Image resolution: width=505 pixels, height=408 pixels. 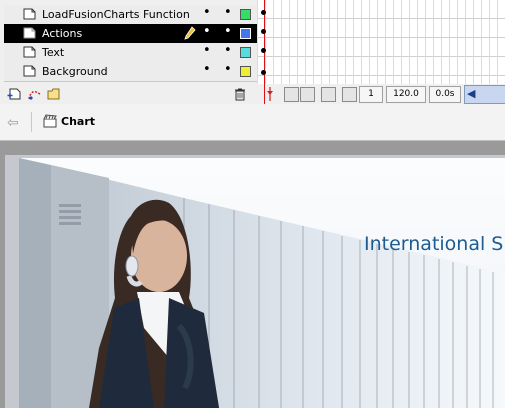 What do you see at coordinates (270, 94) in the screenshot?
I see `center-frame-icon` at bounding box center [270, 94].